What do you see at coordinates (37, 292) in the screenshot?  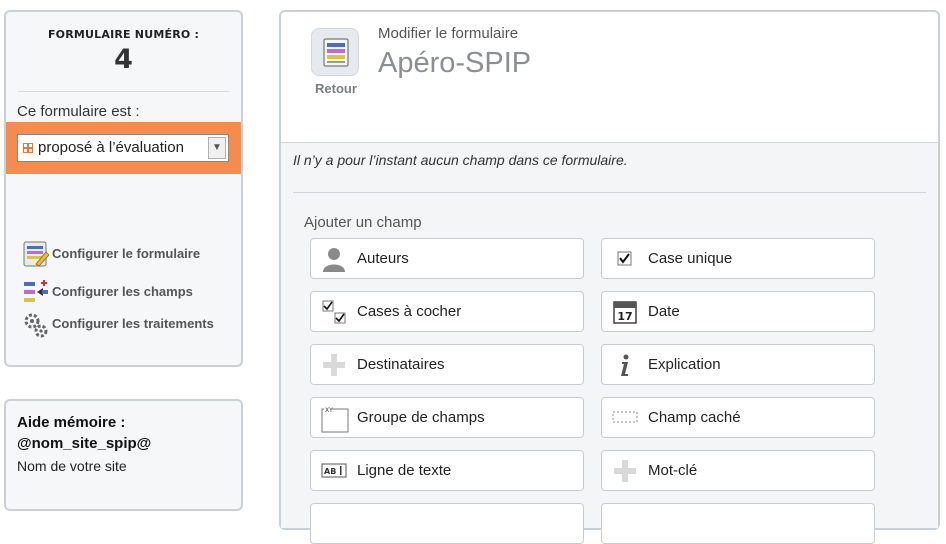 I see `fields-config-icon` at bounding box center [37, 292].